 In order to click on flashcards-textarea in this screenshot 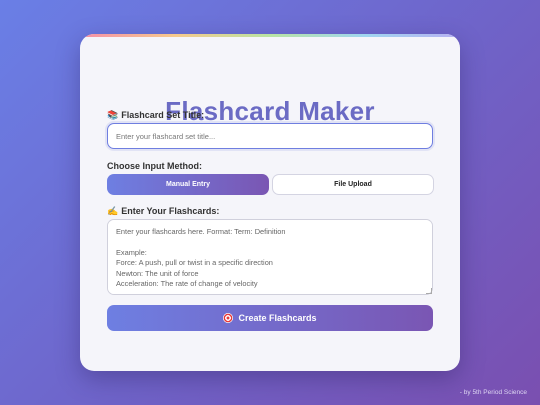, I will do `click(270, 257)`.